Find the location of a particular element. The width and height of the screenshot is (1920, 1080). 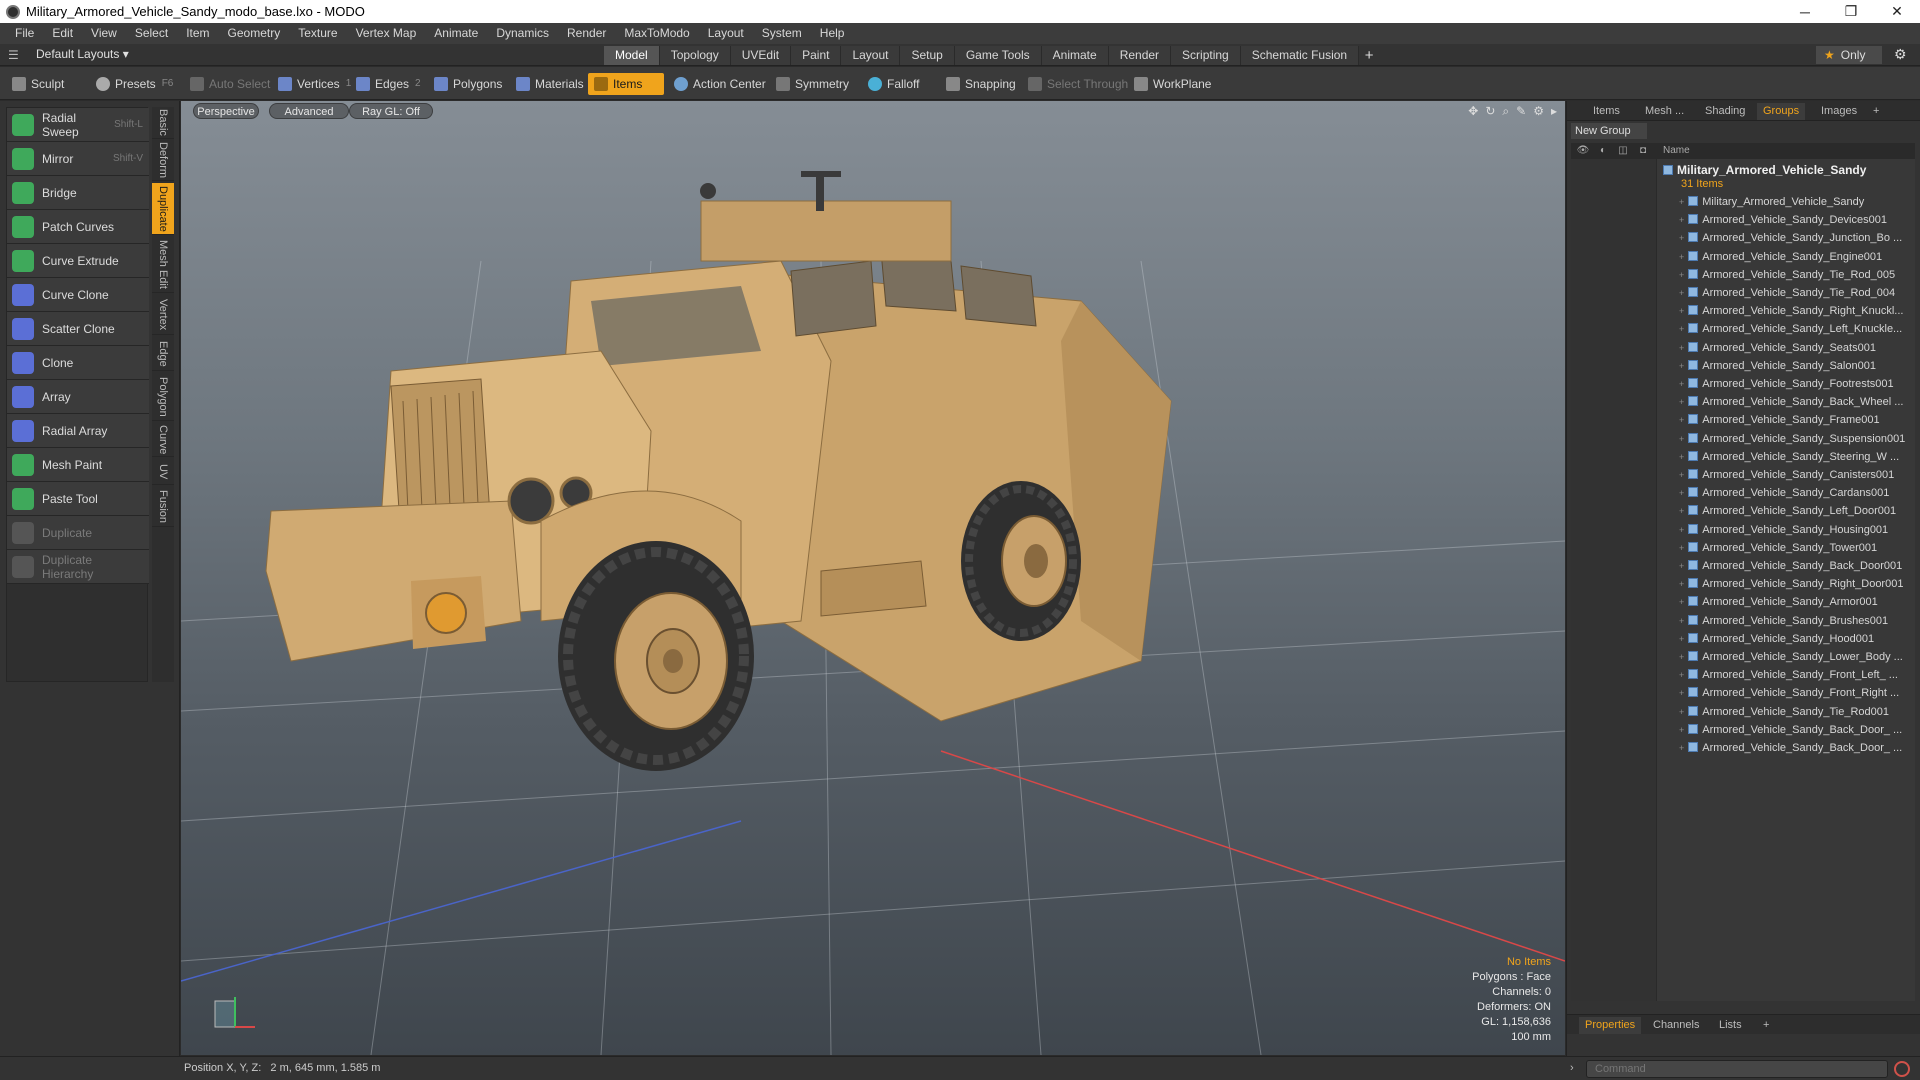

workplane-button: WorkPlane is located at coordinates (1172, 84).